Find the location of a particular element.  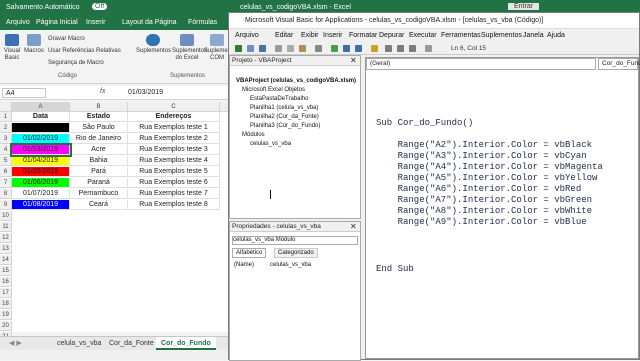

relative-refs-button: Usar Referências Relativas is located at coordinates (84, 51).